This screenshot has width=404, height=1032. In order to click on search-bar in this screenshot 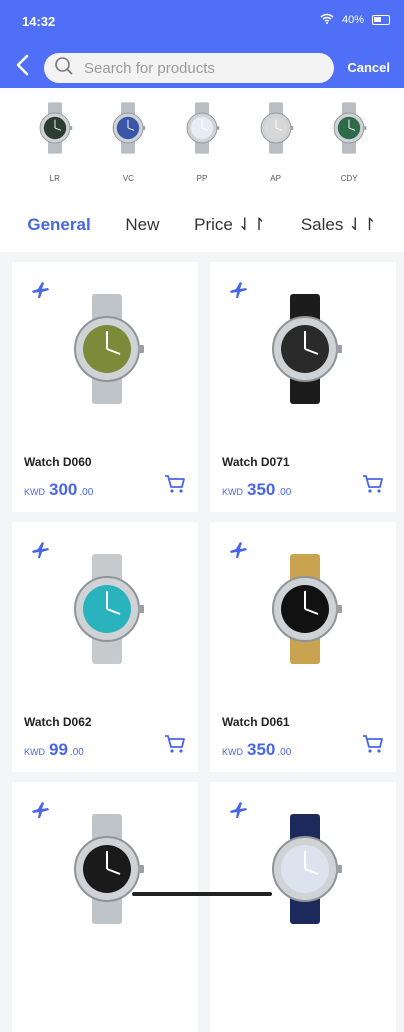, I will do `click(189, 68)`.